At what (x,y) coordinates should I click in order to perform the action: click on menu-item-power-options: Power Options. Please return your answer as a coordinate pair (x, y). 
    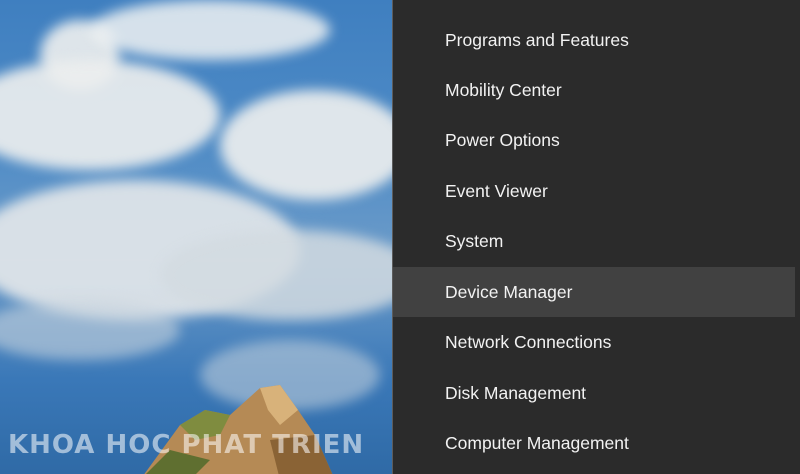
    Looking at the image, I should click on (594, 140).